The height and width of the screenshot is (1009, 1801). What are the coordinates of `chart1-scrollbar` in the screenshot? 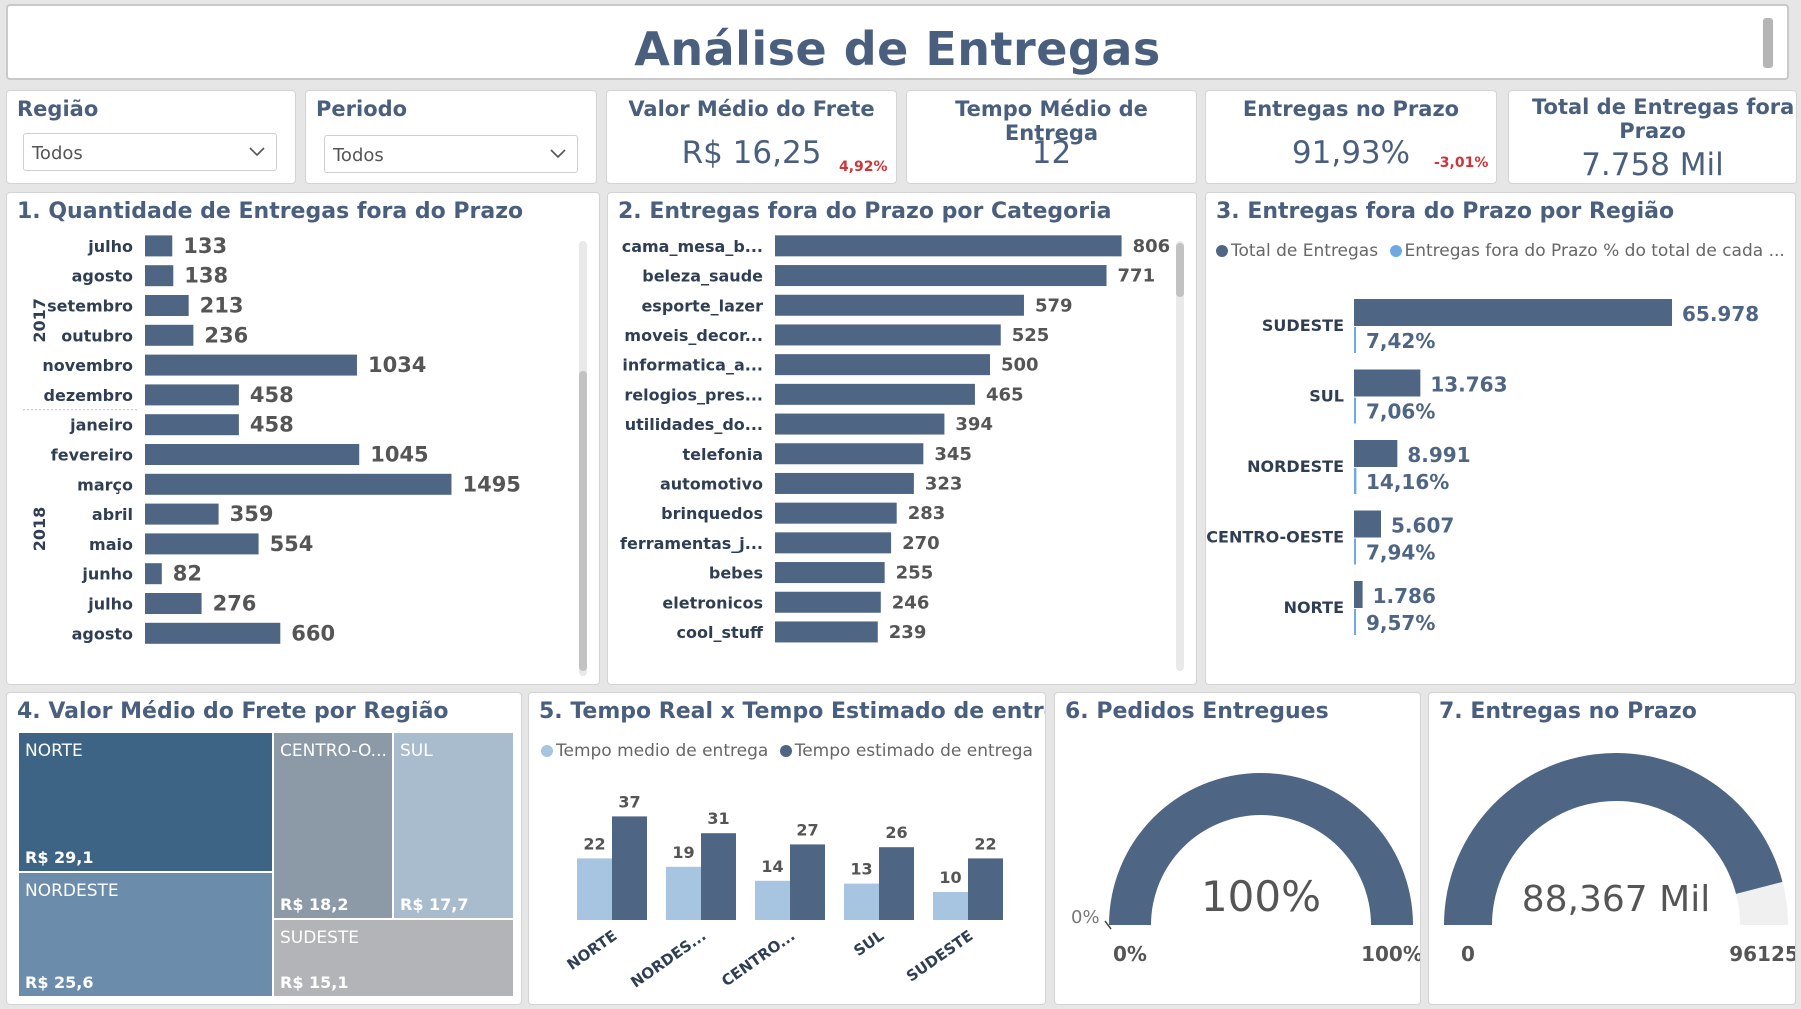 It's located at (583, 458).